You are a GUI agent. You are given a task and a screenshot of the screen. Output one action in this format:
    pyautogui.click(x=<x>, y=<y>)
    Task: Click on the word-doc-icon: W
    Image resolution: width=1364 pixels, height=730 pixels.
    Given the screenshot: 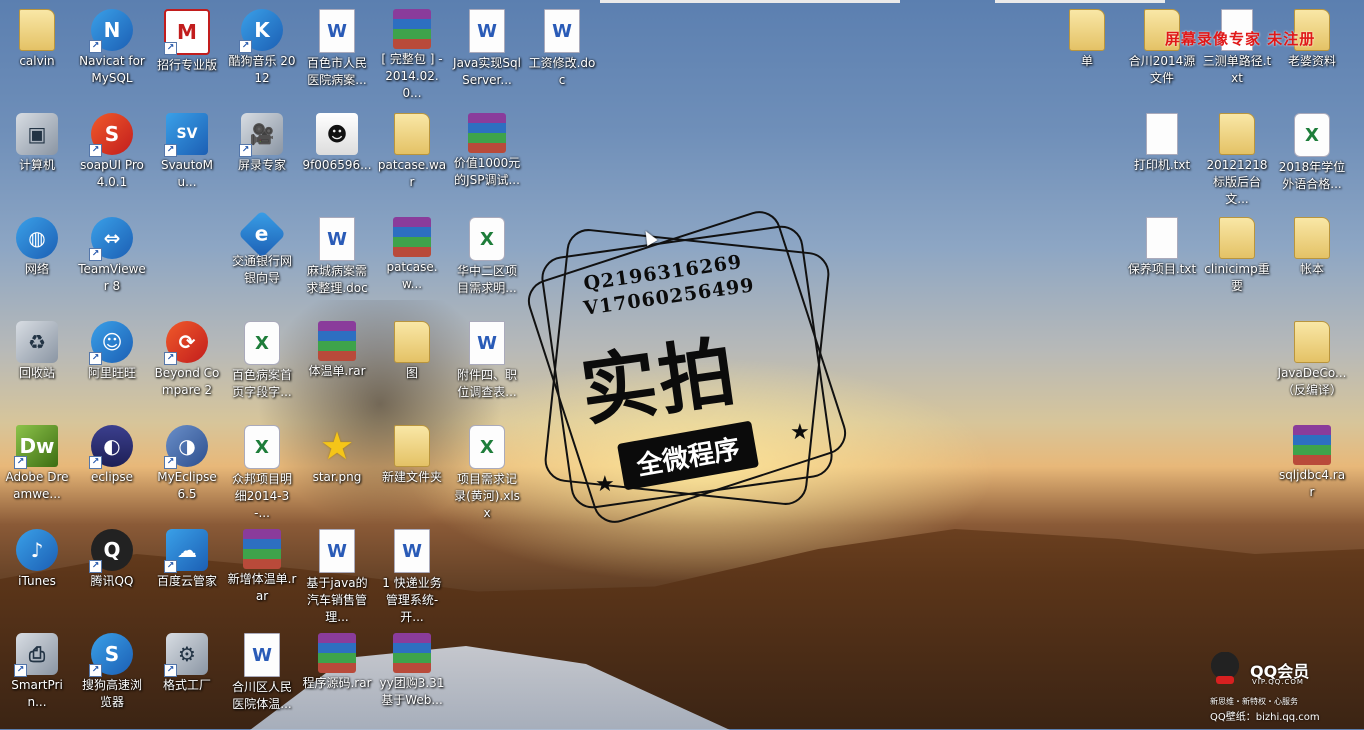 What is the action you would take?
    pyautogui.click(x=337, y=239)
    